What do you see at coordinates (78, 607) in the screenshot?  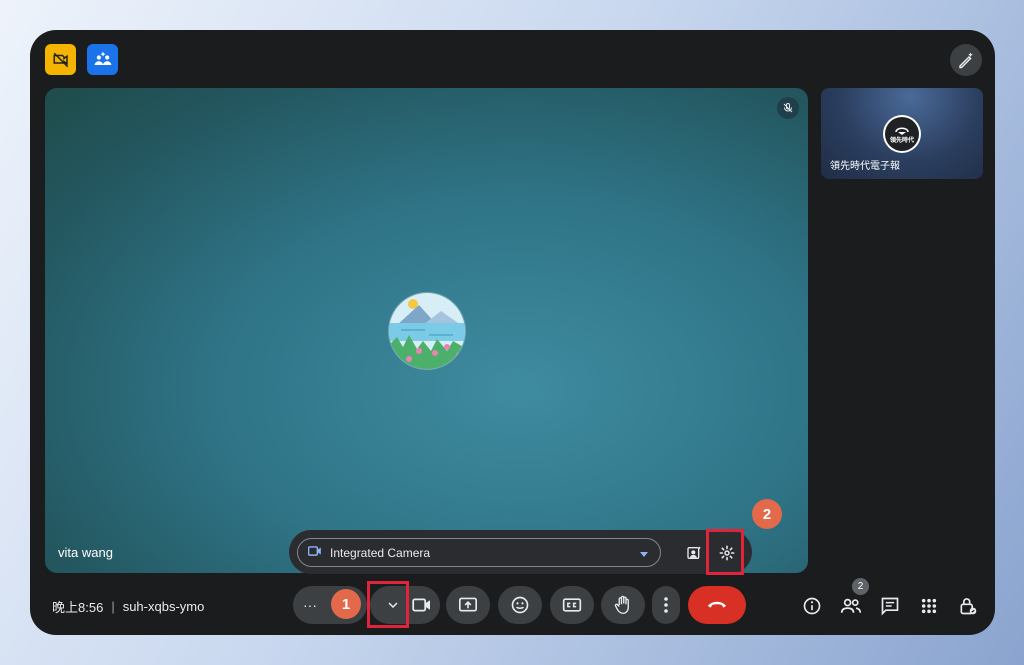 I see `meeting-time: 晚上8:56` at bounding box center [78, 607].